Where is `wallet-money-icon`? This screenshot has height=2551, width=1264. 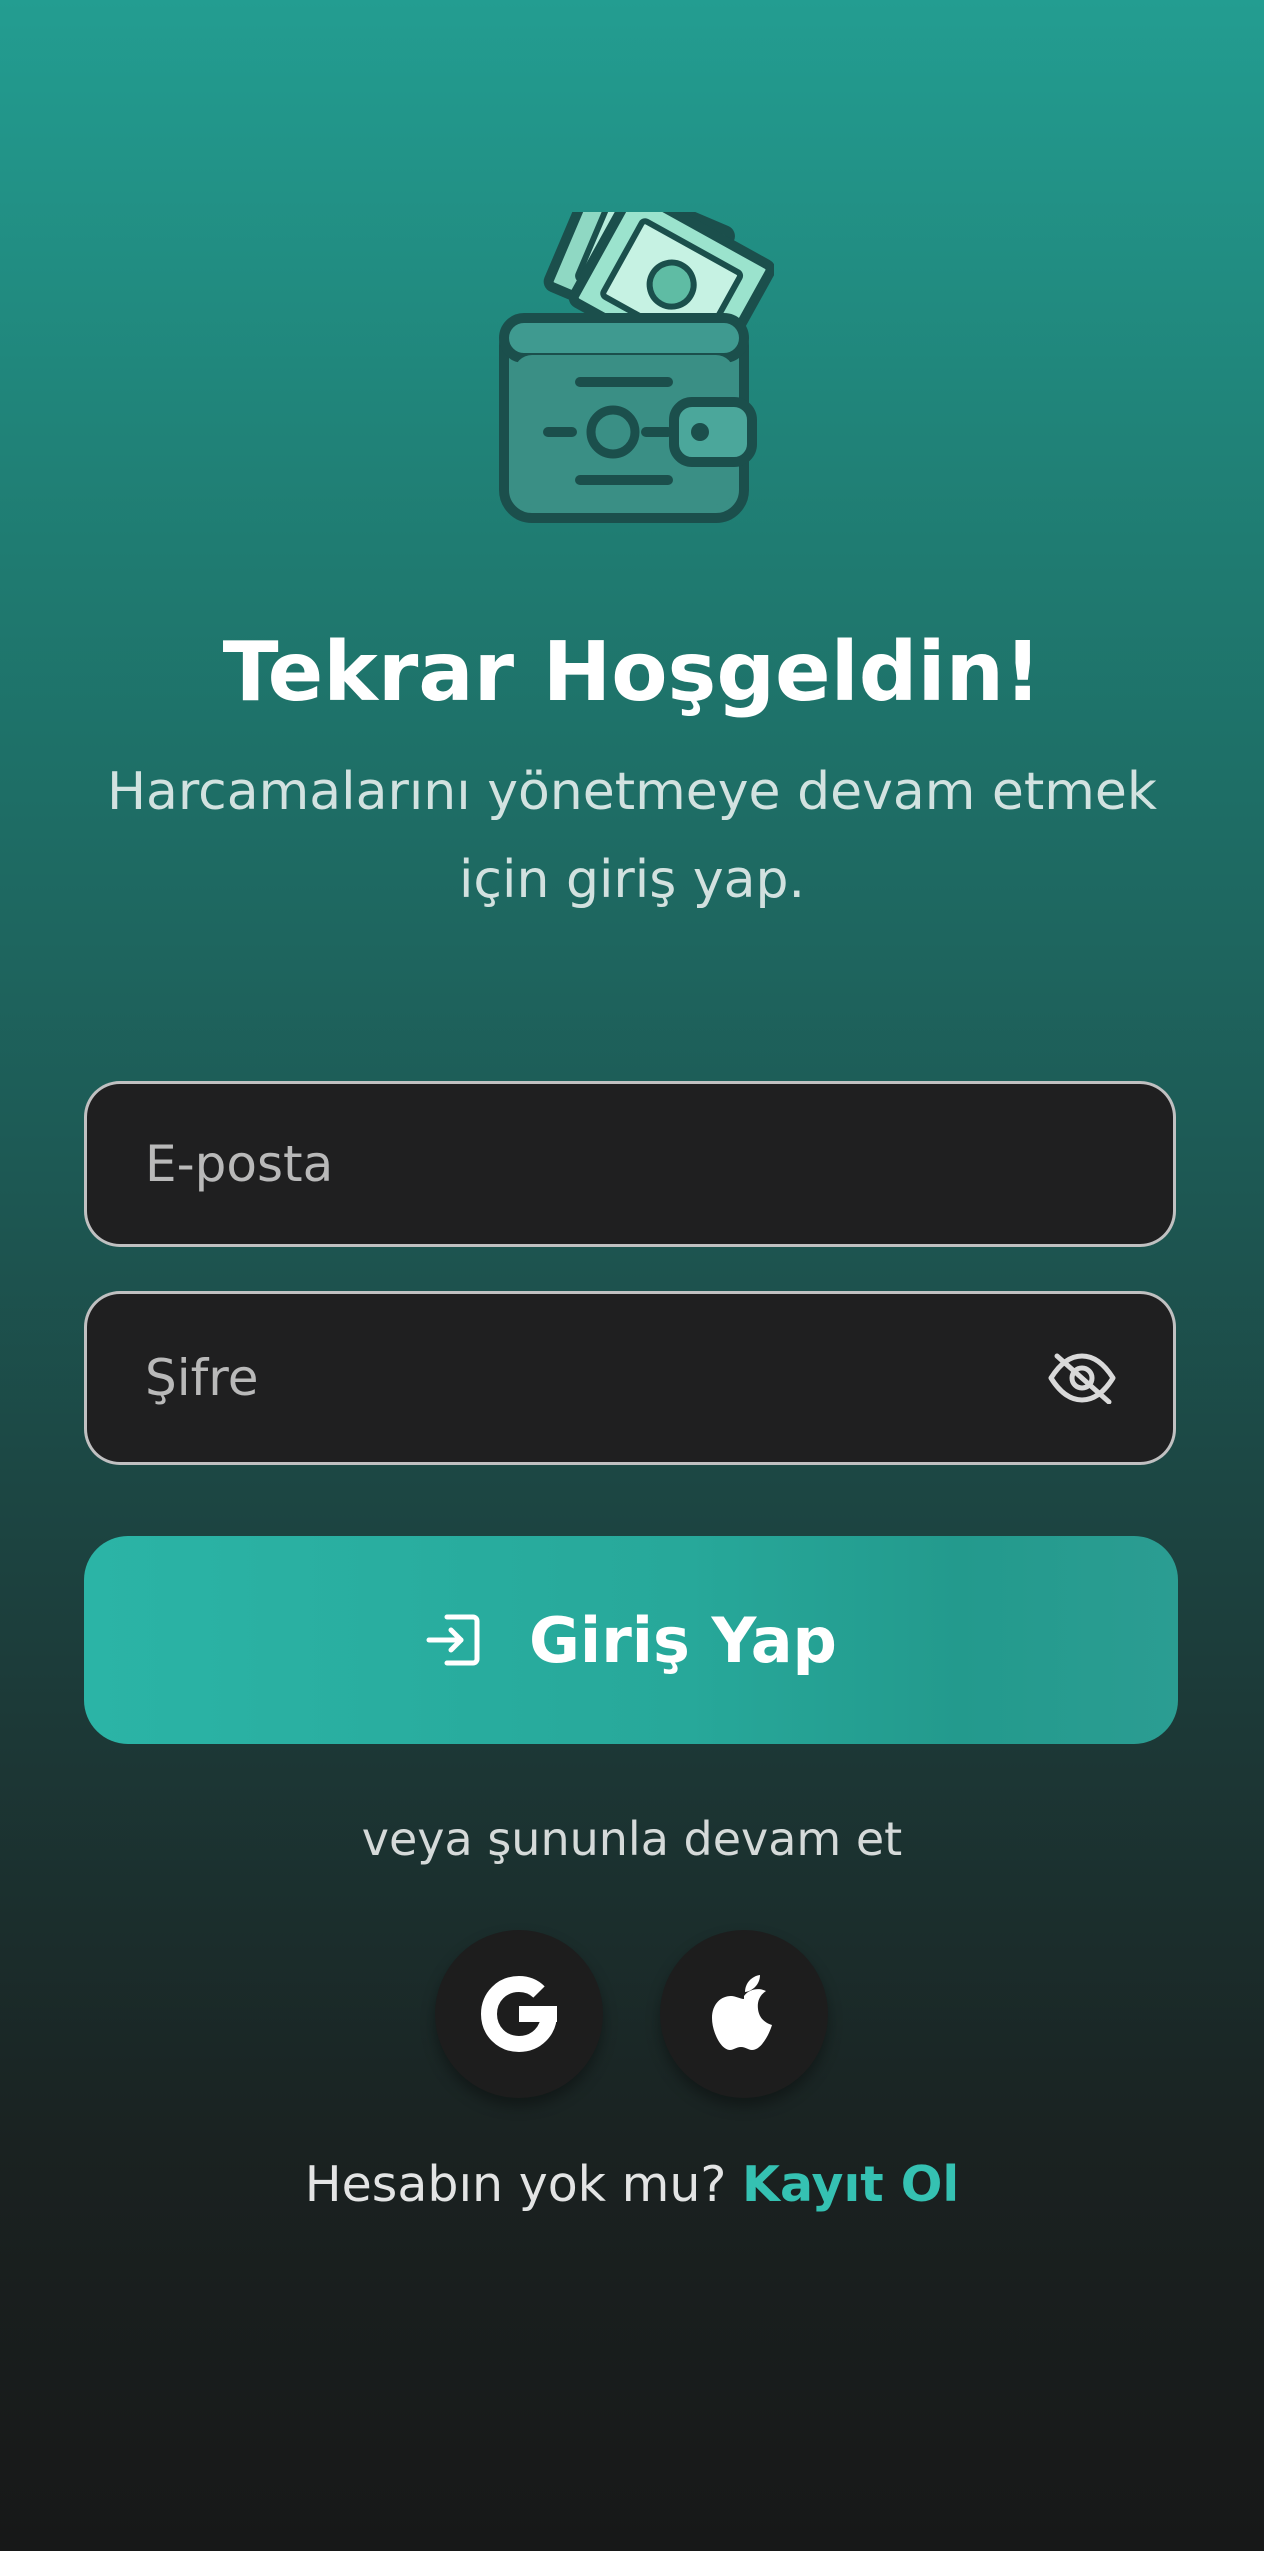
wallet-money-icon is located at coordinates (636, 367).